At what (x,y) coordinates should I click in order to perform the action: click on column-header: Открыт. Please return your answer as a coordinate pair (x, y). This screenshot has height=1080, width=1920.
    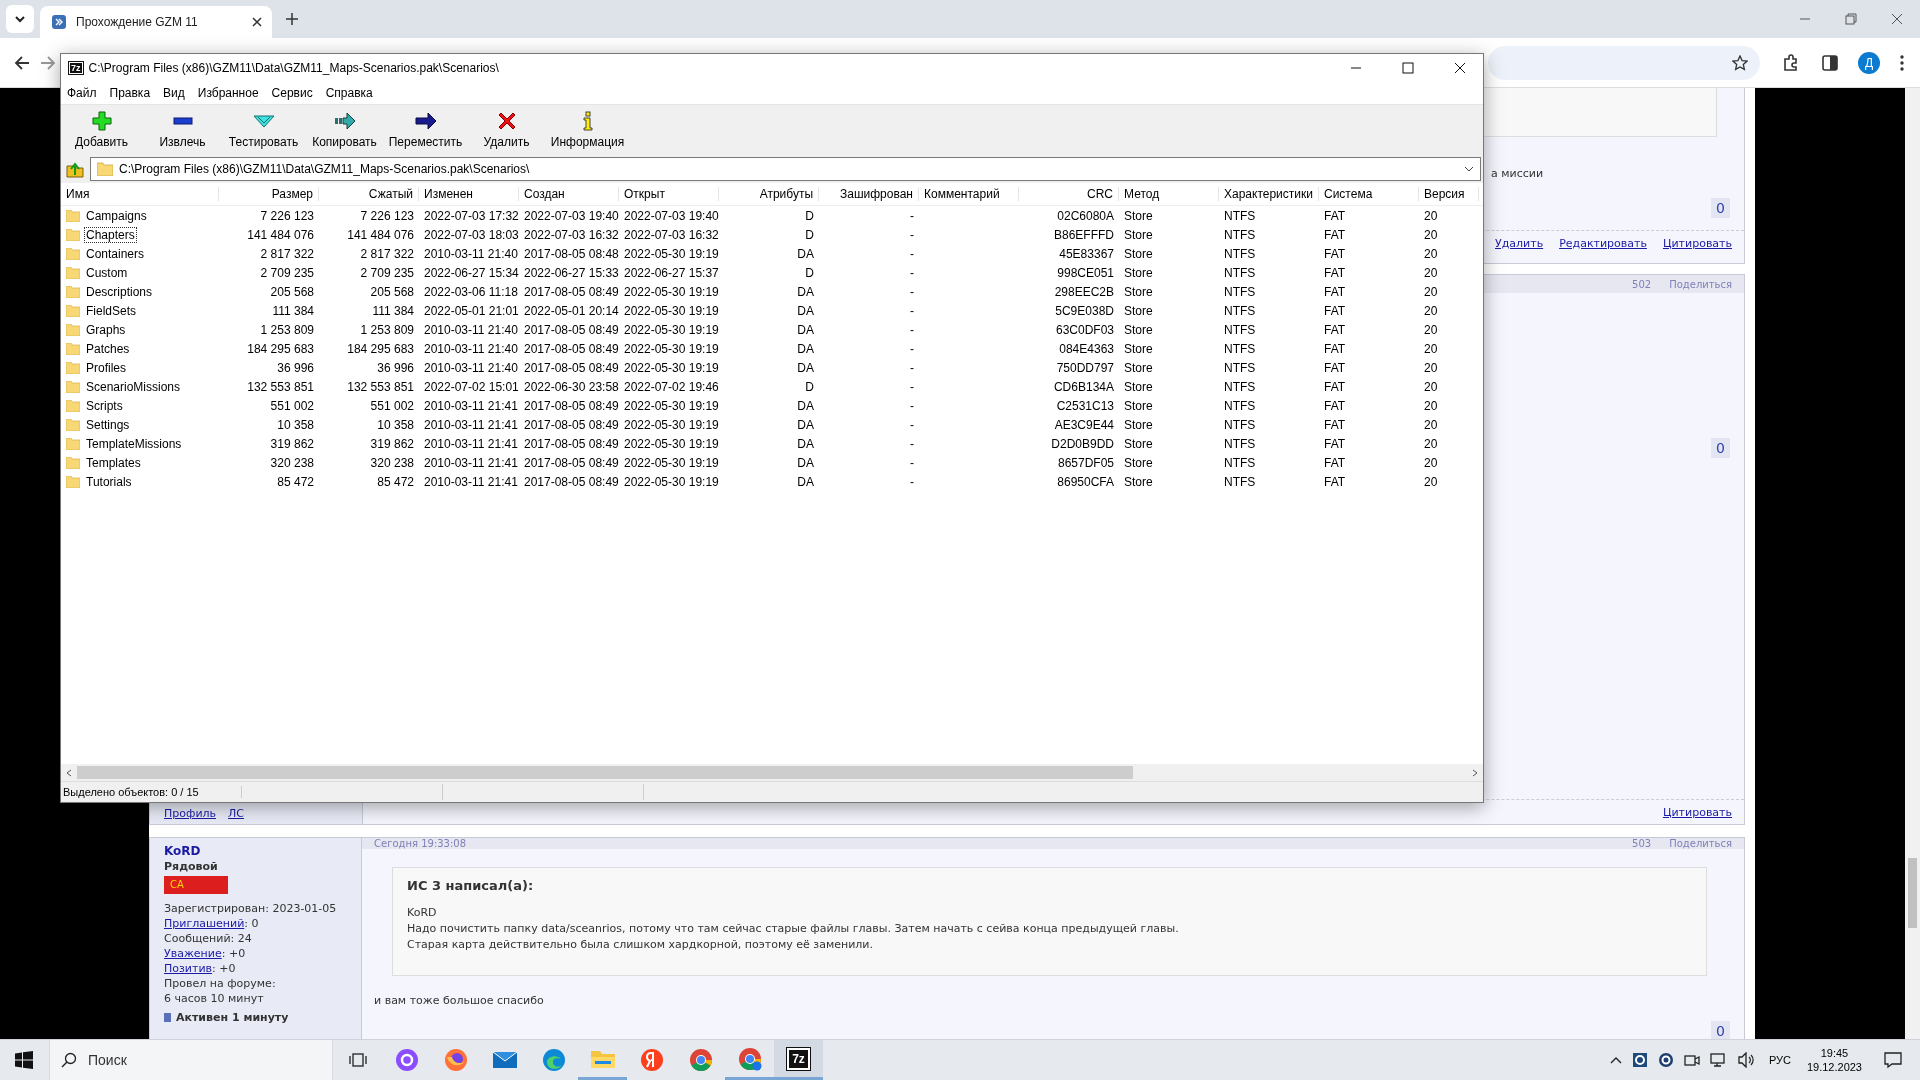
    Looking at the image, I should click on (669, 194).